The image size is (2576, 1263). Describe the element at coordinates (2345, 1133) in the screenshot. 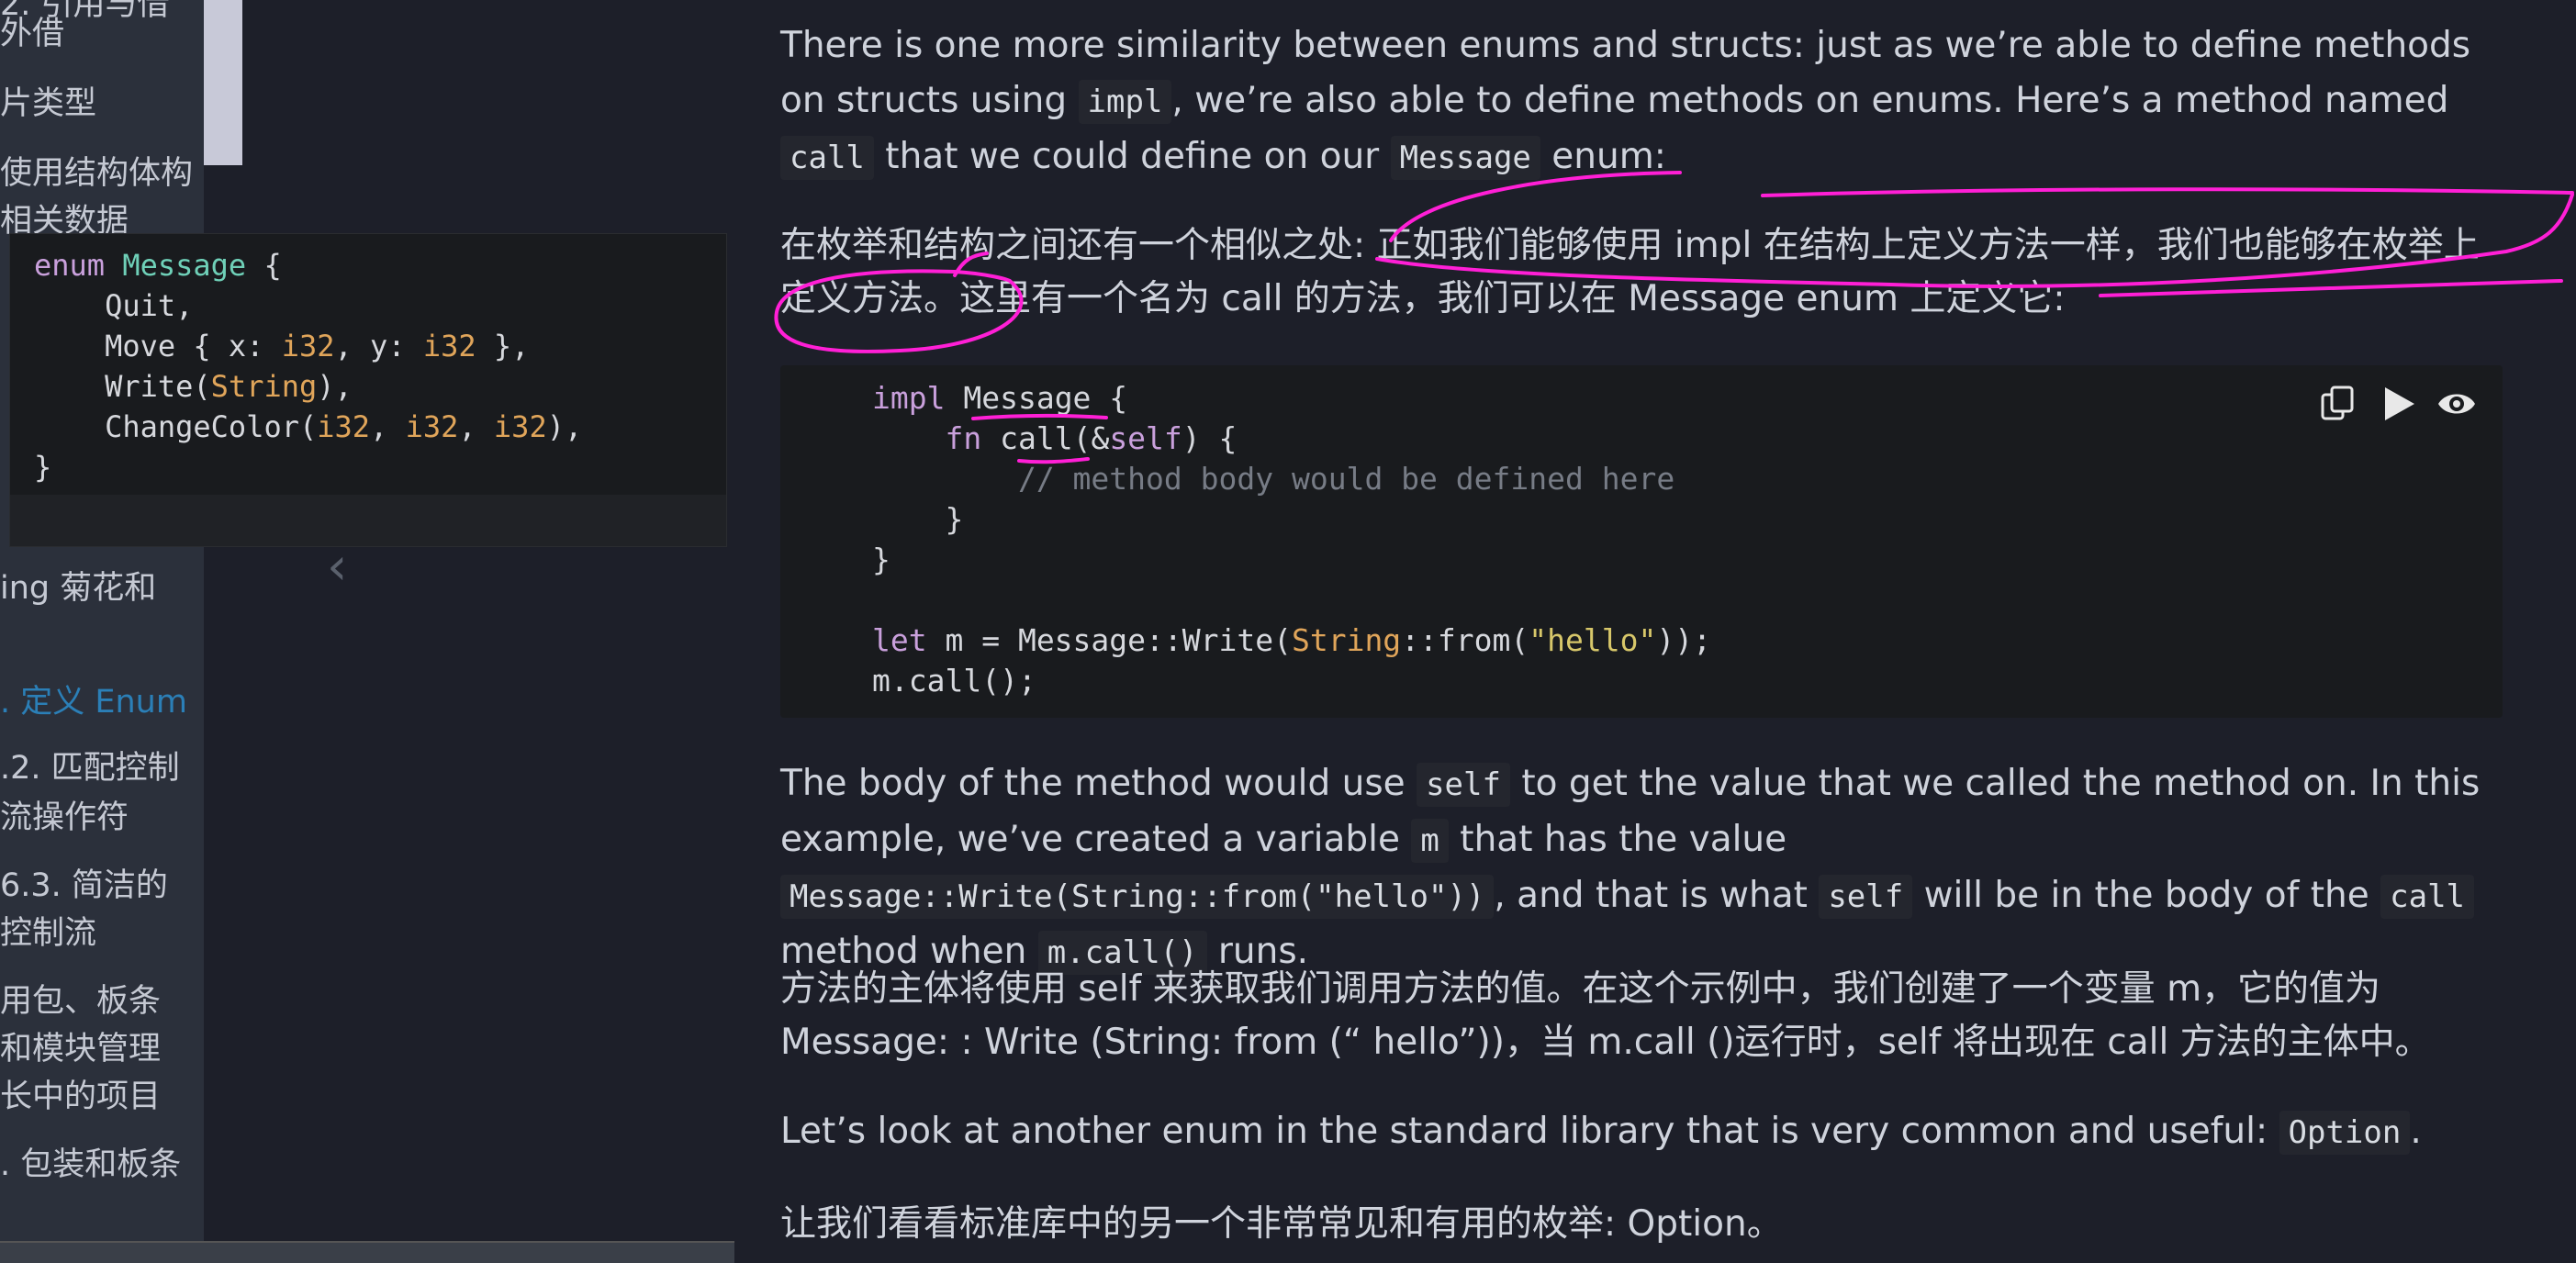

I see `inline-code: Option` at that location.